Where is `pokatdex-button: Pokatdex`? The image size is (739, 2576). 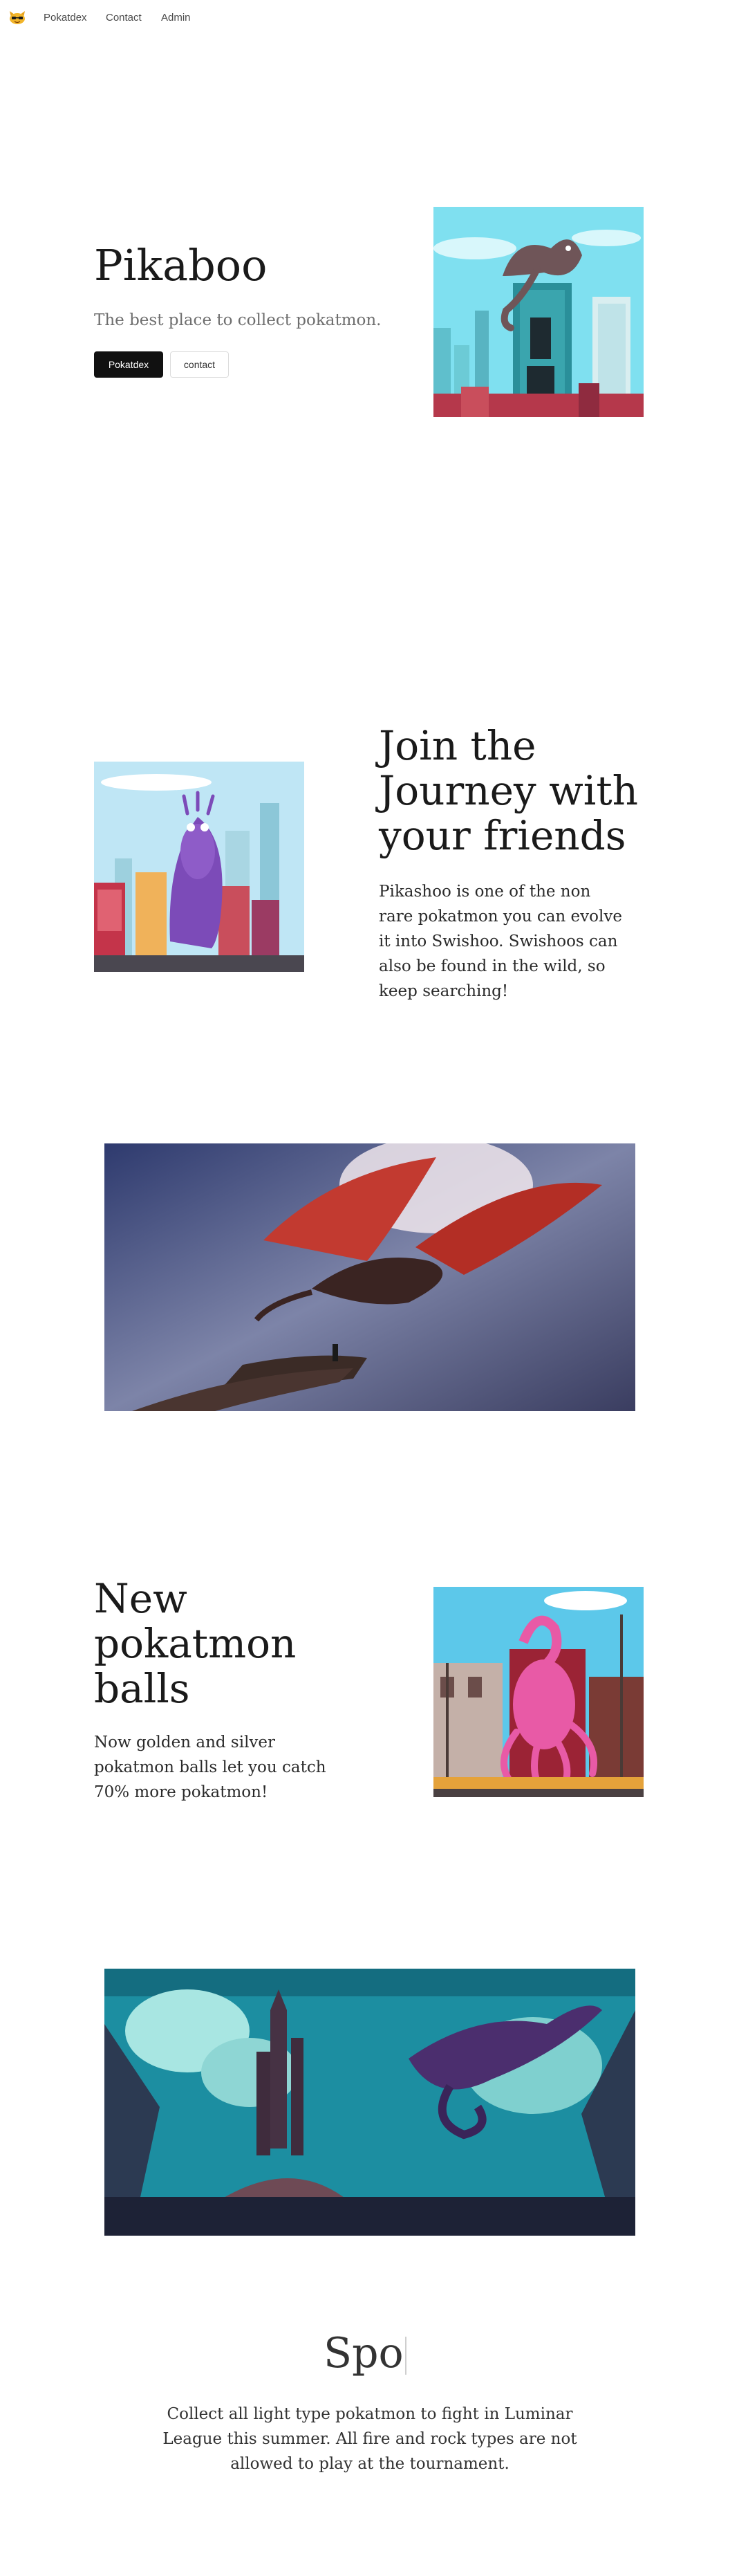 pokatdex-button: Pokatdex is located at coordinates (128, 364).